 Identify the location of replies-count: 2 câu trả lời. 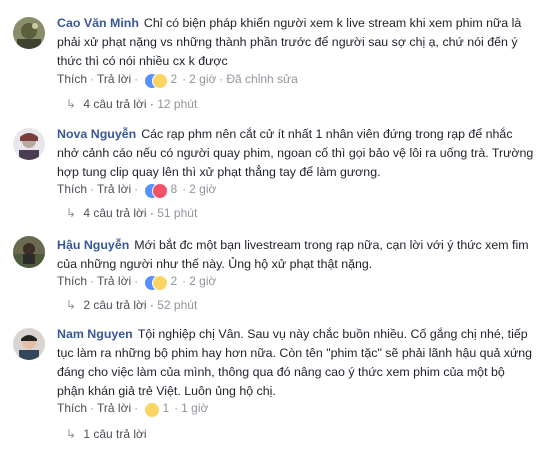
(114, 305).